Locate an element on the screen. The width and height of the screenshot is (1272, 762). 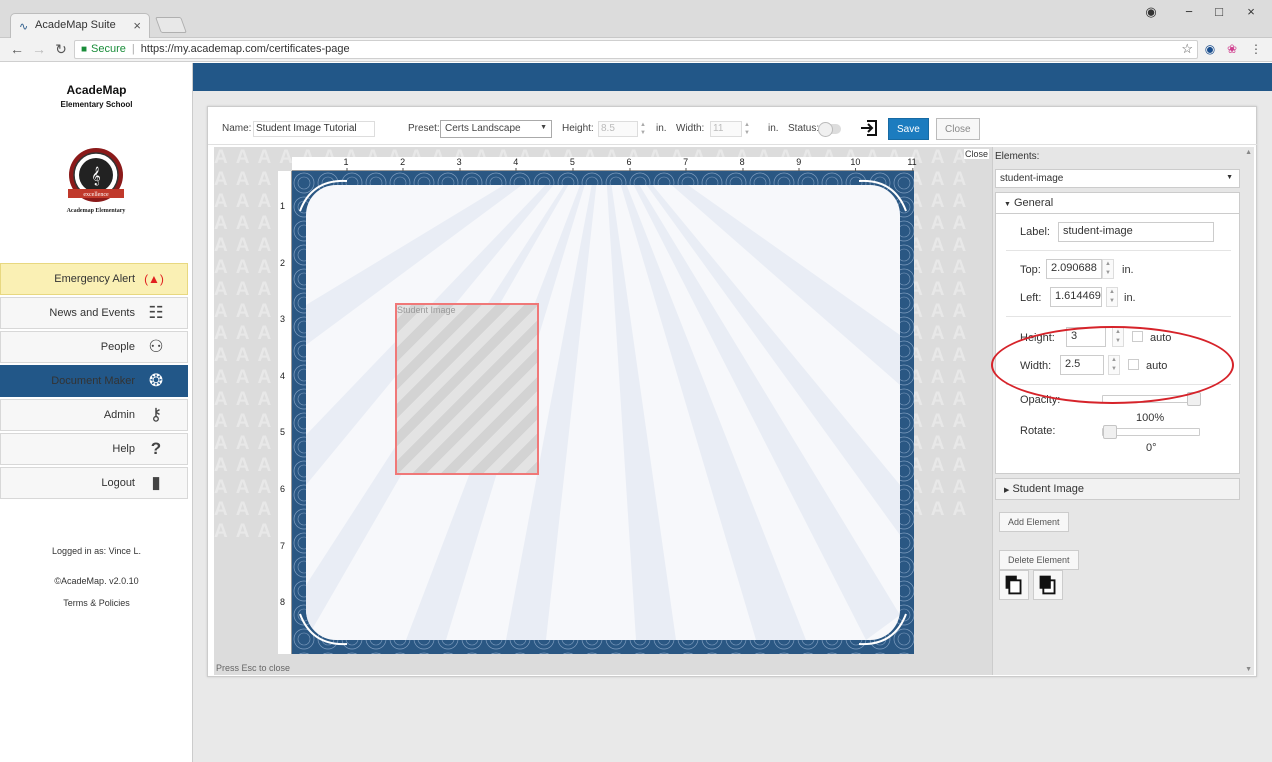
status-toggle is located at coordinates (829, 129).